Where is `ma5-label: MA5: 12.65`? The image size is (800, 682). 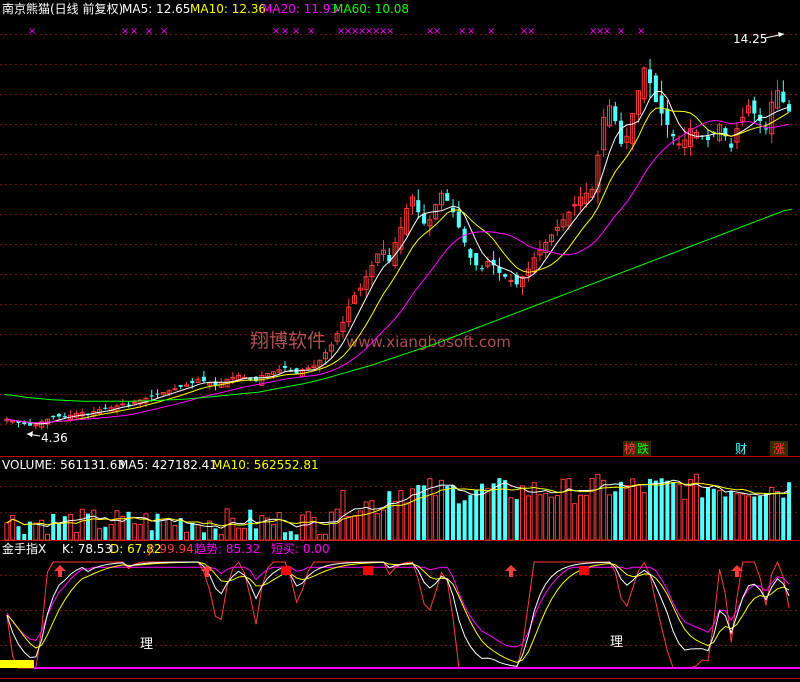 ma5-label: MA5: 12.65 is located at coordinates (156, 9).